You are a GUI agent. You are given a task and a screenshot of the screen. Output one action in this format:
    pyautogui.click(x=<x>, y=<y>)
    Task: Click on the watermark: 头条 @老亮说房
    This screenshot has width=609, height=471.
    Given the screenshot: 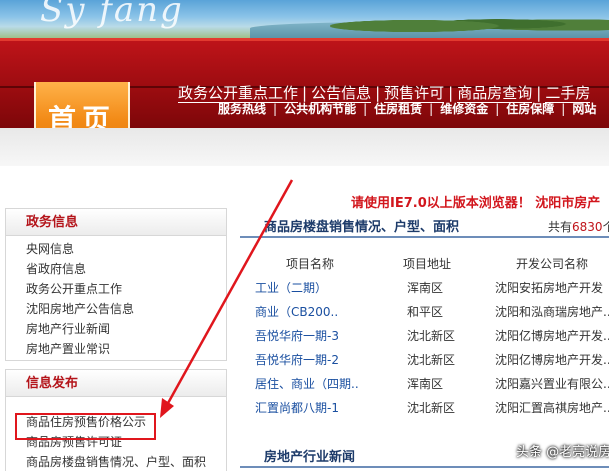 What is the action you would take?
    pyautogui.click(x=562, y=452)
    